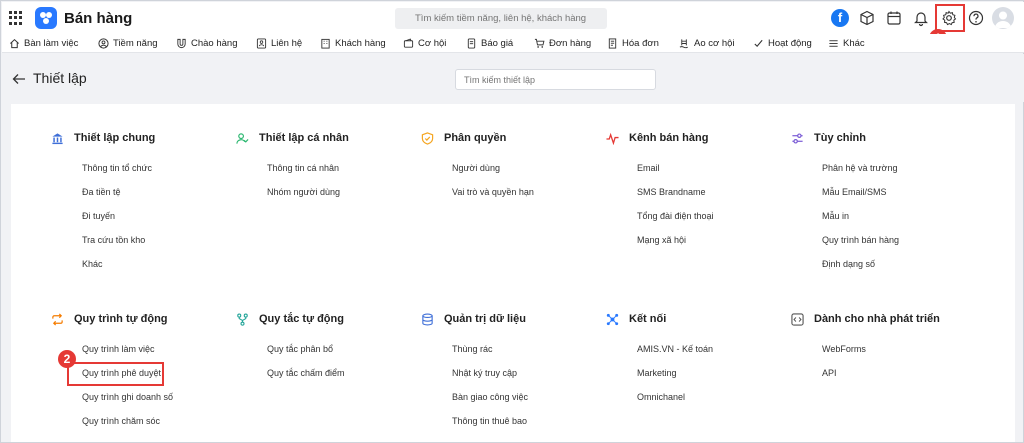  Describe the element at coordinates (657, 373) in the screenshot. I see `setting-link: Marketing` at that location.